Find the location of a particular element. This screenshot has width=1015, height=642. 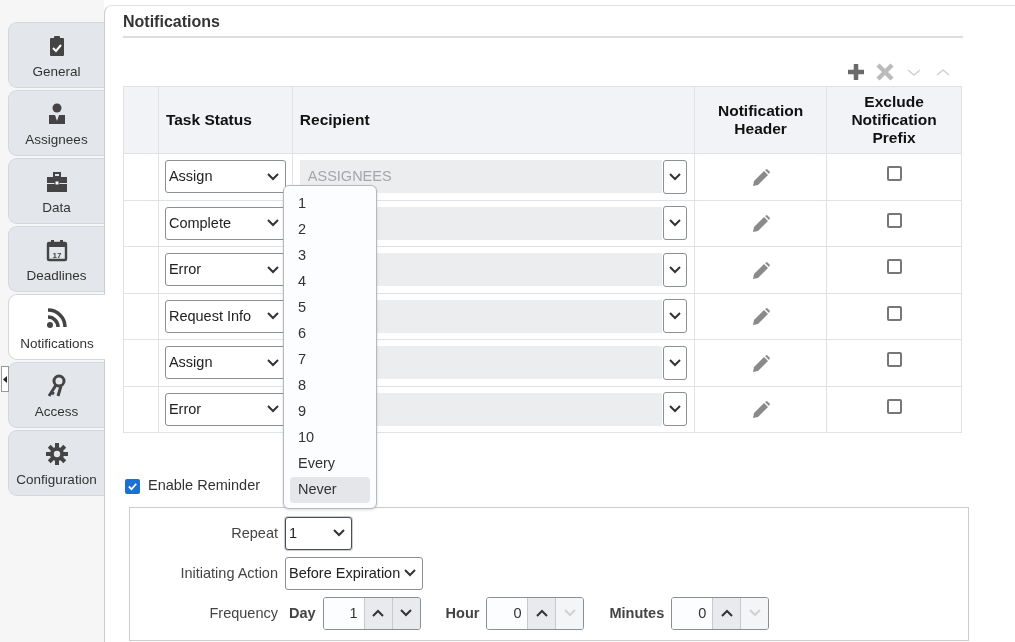

field-label: Frequency is located at coordinates (243, 613).